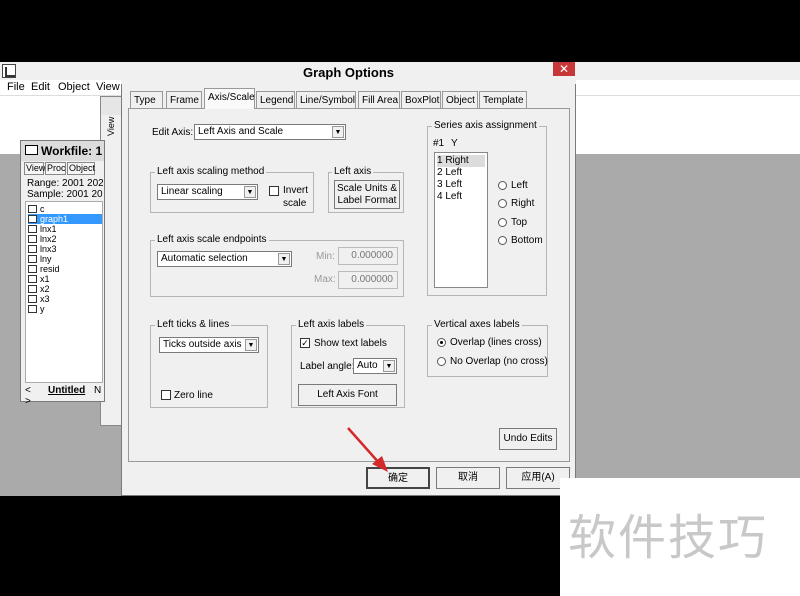 Image resolution: width=800 pixels, height=596 pixels. What do you see at coordinates (461, 161) in the screenshot?
I see `list-item: 1 Right` at bounding box center [461, 161].